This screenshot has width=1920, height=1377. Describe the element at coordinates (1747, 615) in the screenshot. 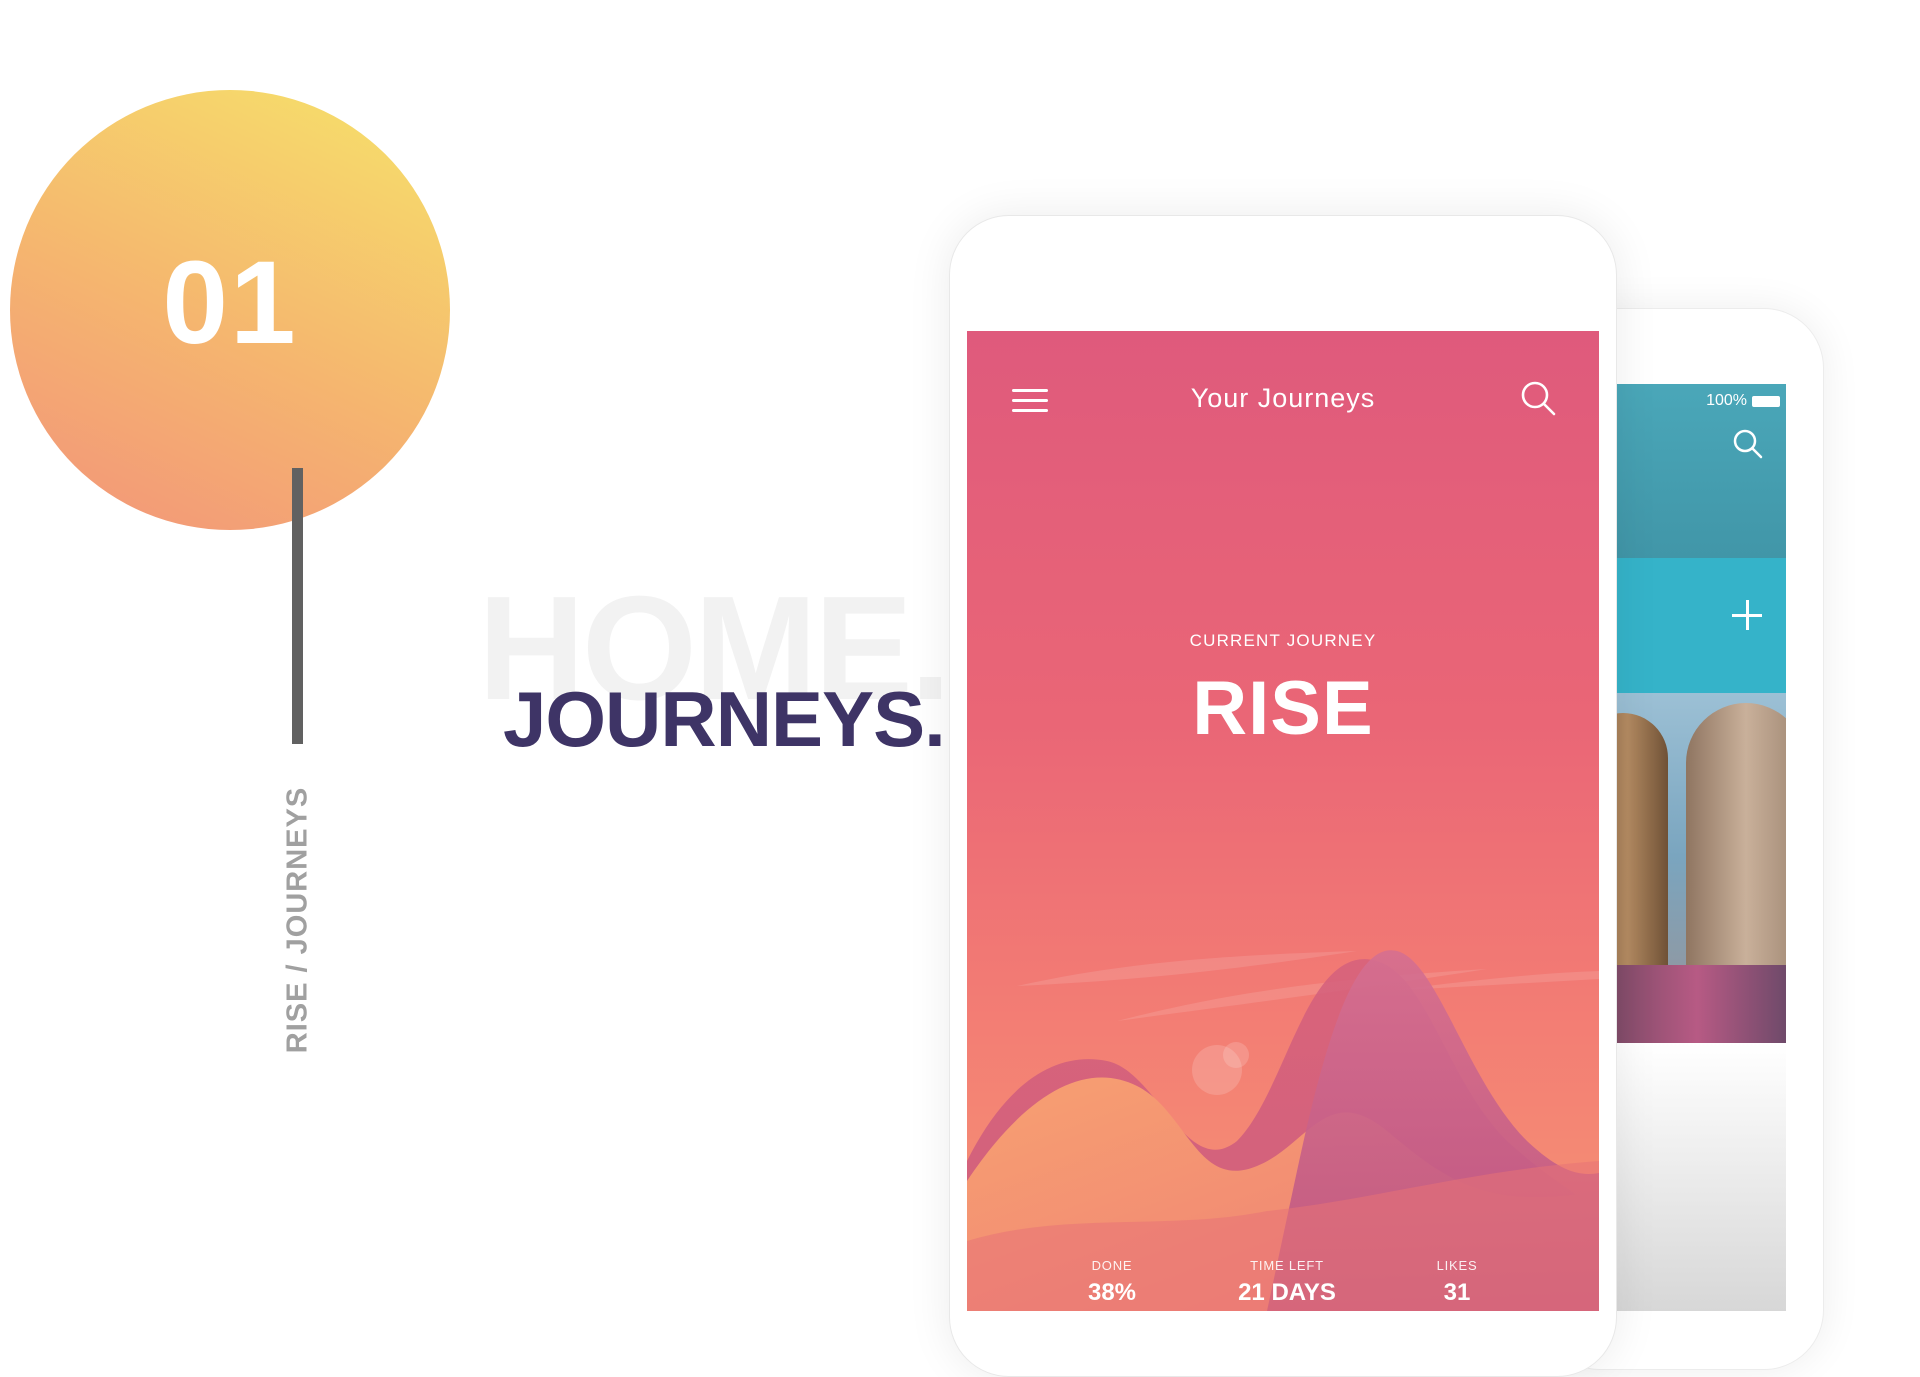

I see `plus-icon` at that location.